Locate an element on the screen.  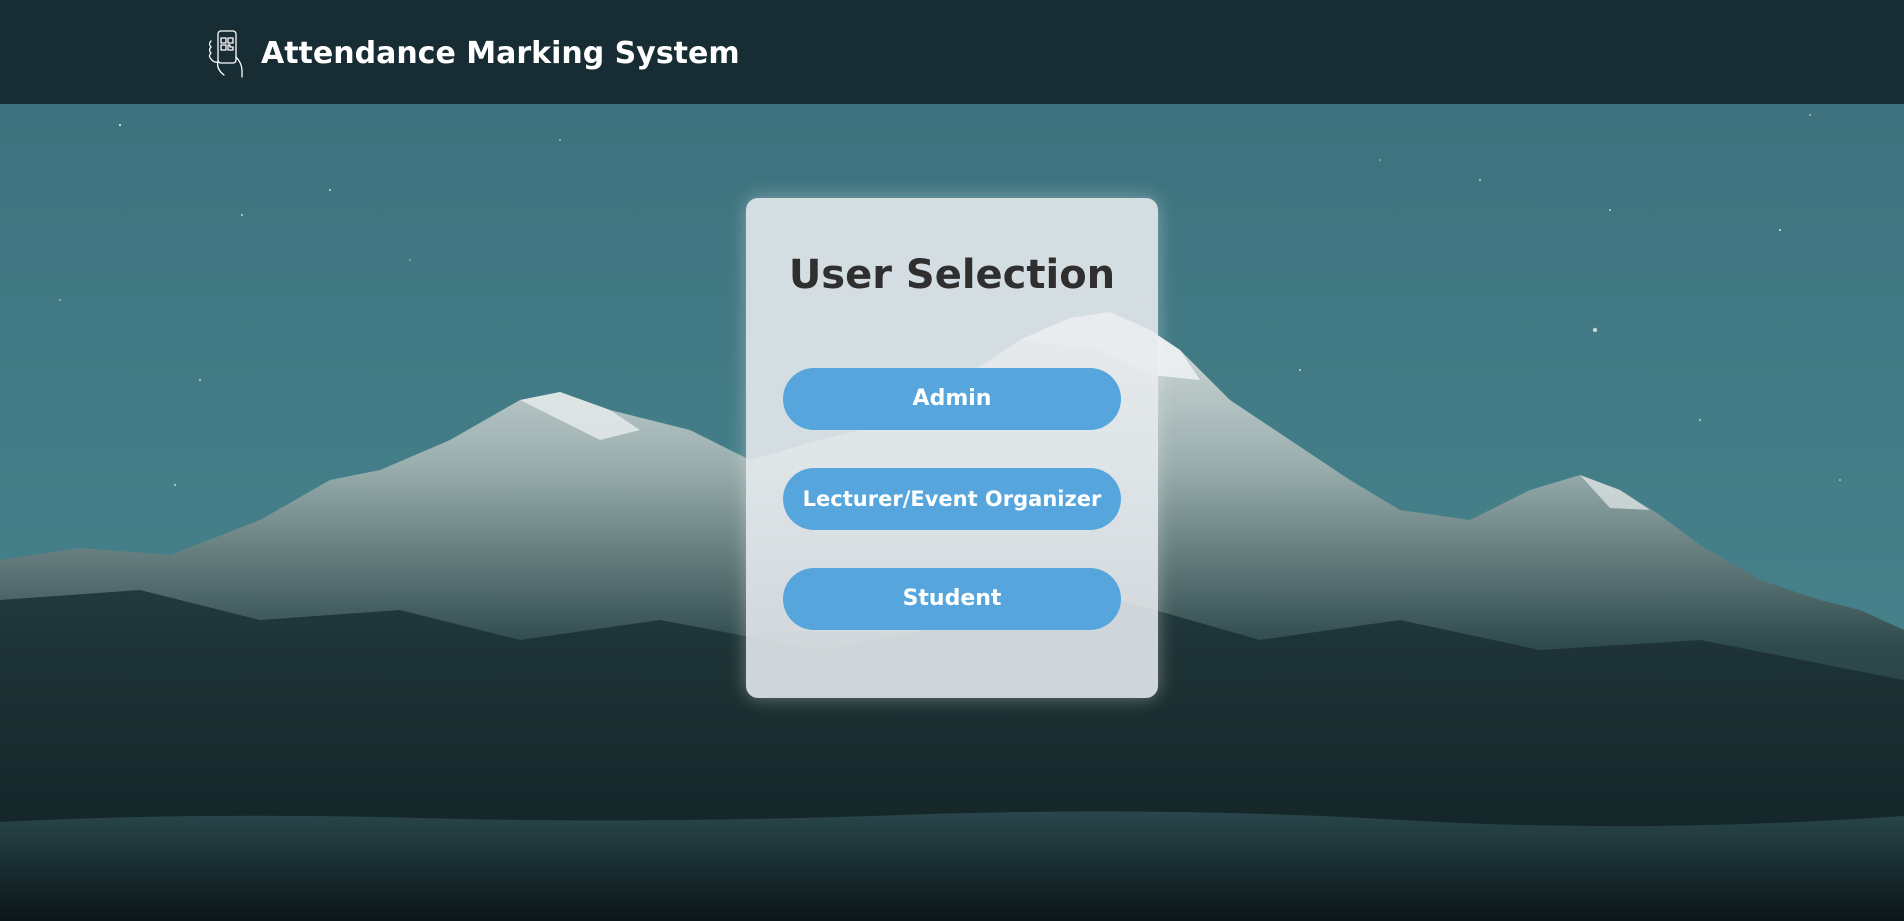
card-title: User Selection is located at coordinates (952, 275).